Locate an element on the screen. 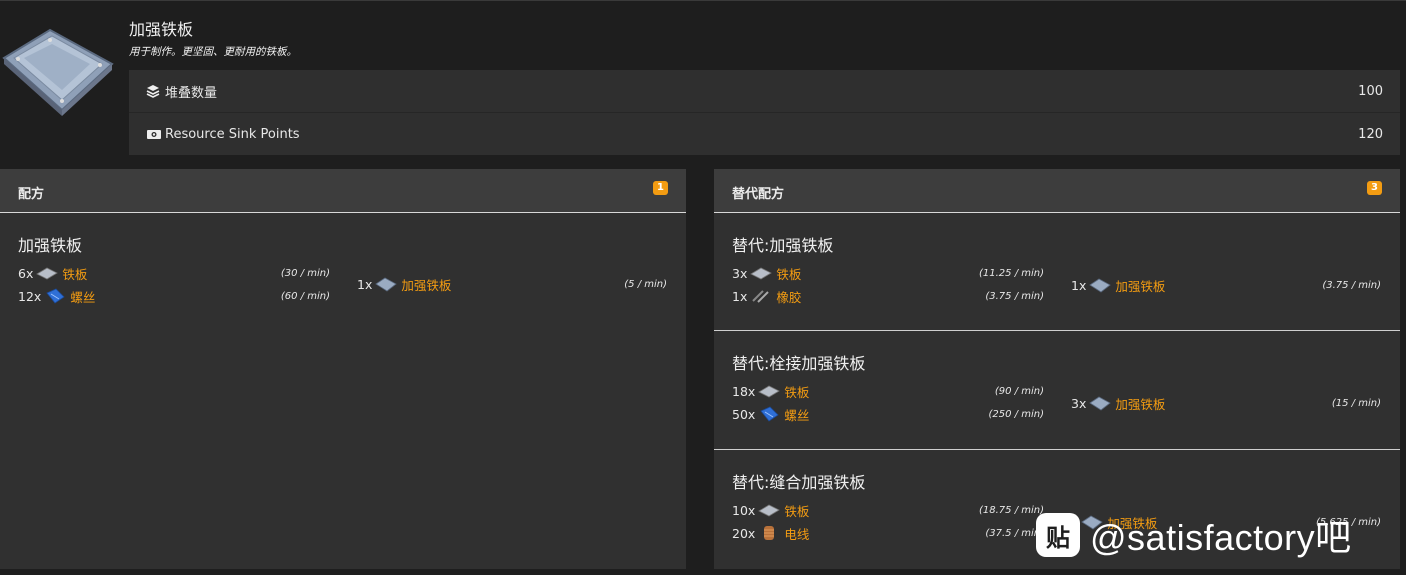  tieba-logo-icon: 贴 is located at coordinates (1058, 535).